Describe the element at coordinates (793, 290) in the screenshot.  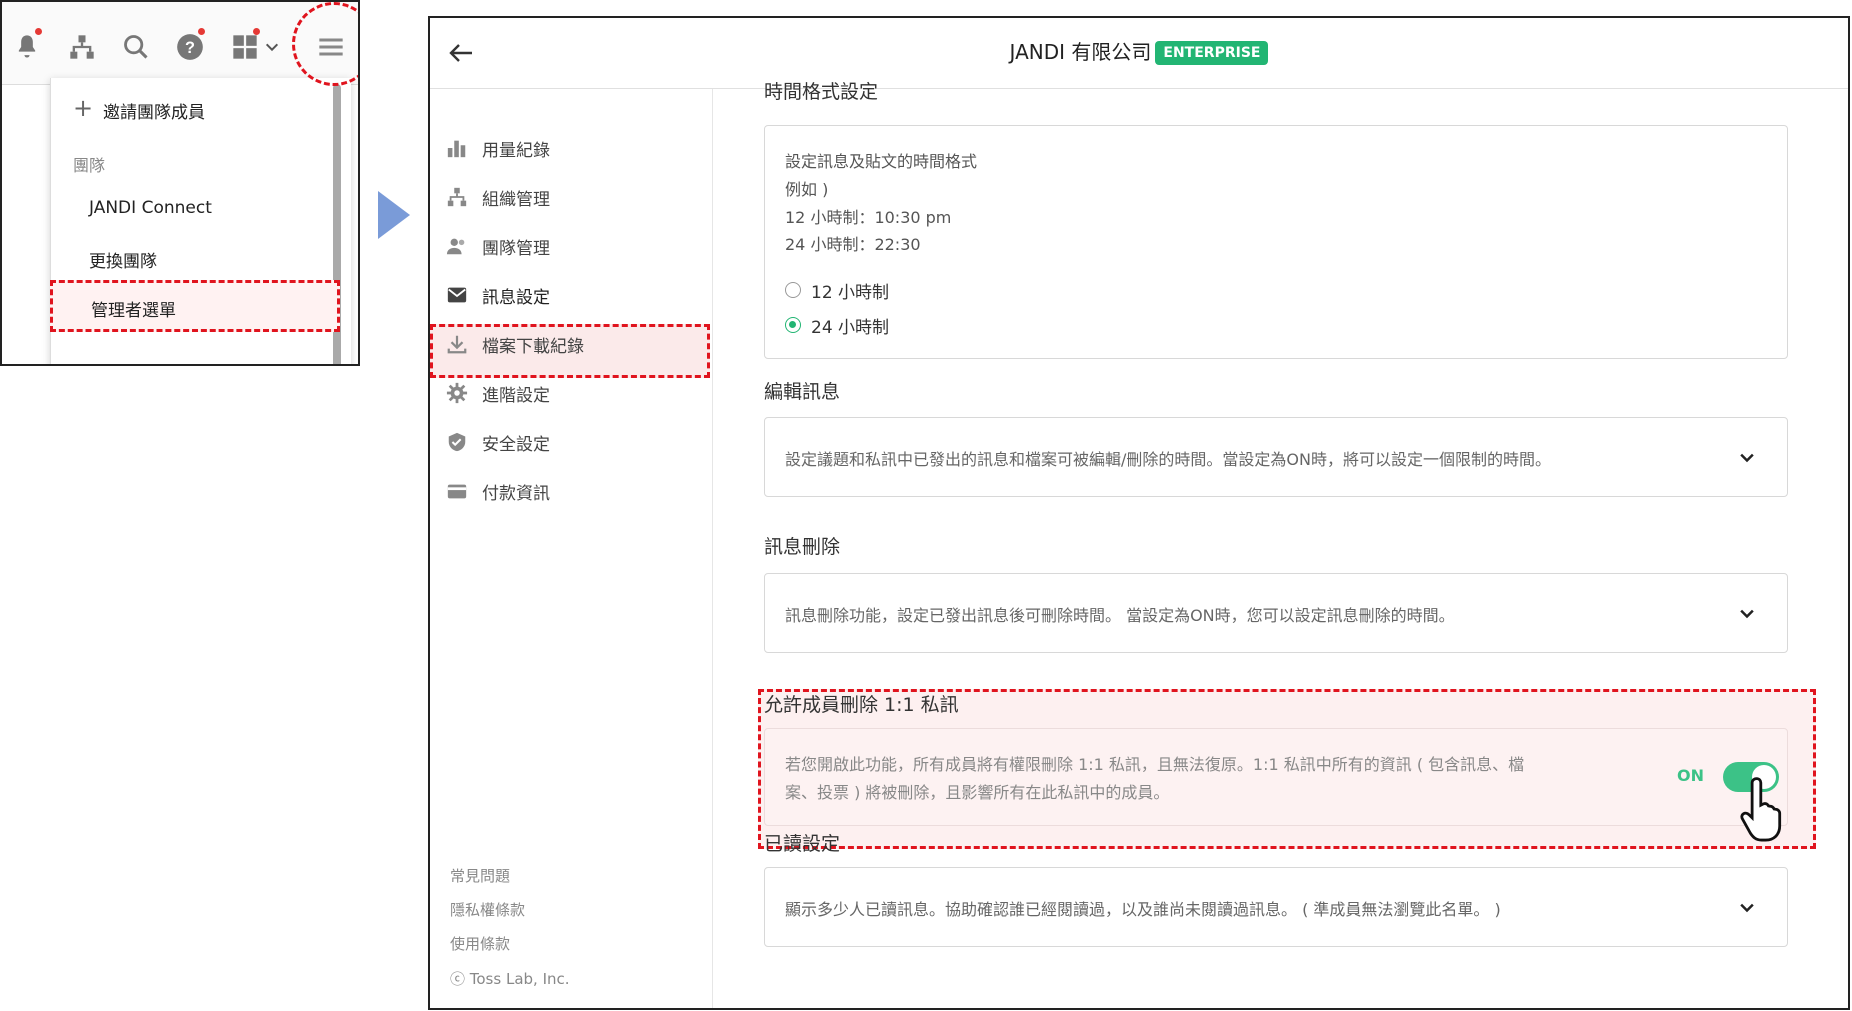
I see `radio-12h` at that location.